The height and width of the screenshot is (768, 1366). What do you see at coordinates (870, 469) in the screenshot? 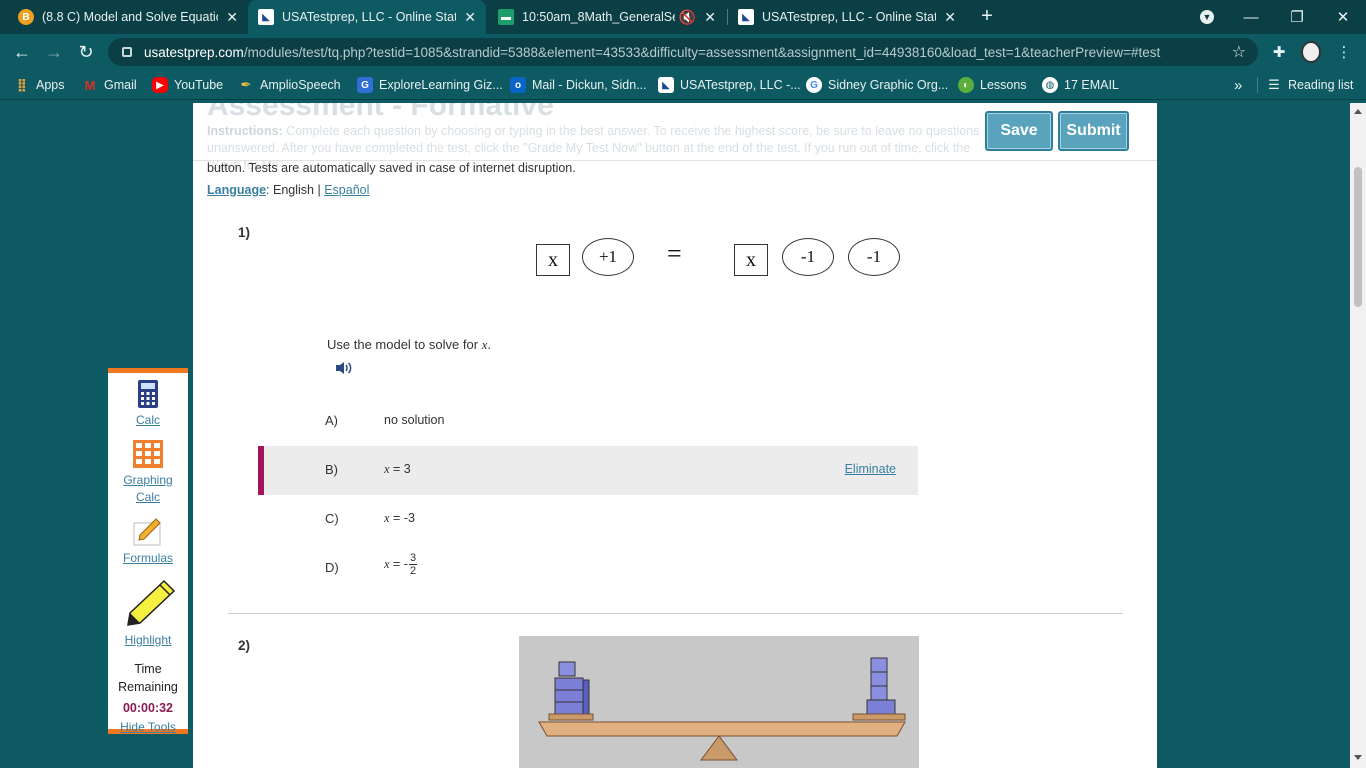
I see `eliminate-link: Eliminate` at bounding box center [870, 469].